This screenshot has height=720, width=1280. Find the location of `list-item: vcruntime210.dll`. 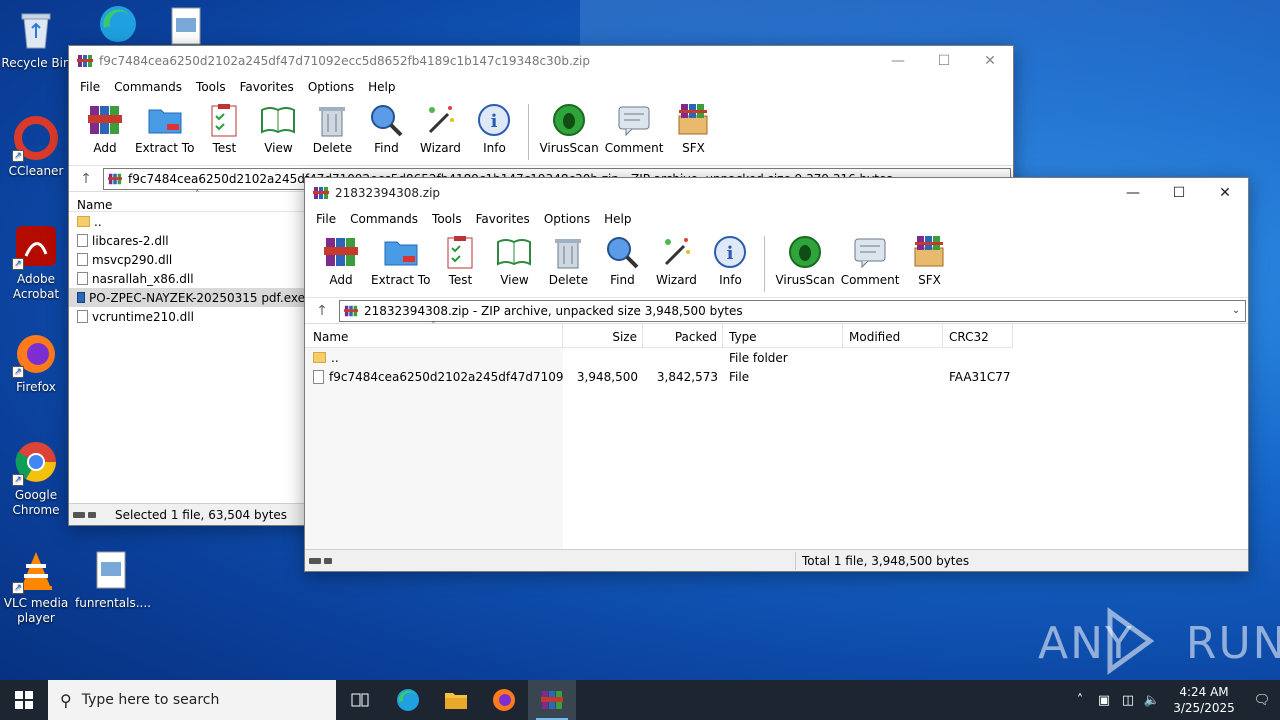

list-item: vcruntime210.dll is located at coordinates (187, 316).